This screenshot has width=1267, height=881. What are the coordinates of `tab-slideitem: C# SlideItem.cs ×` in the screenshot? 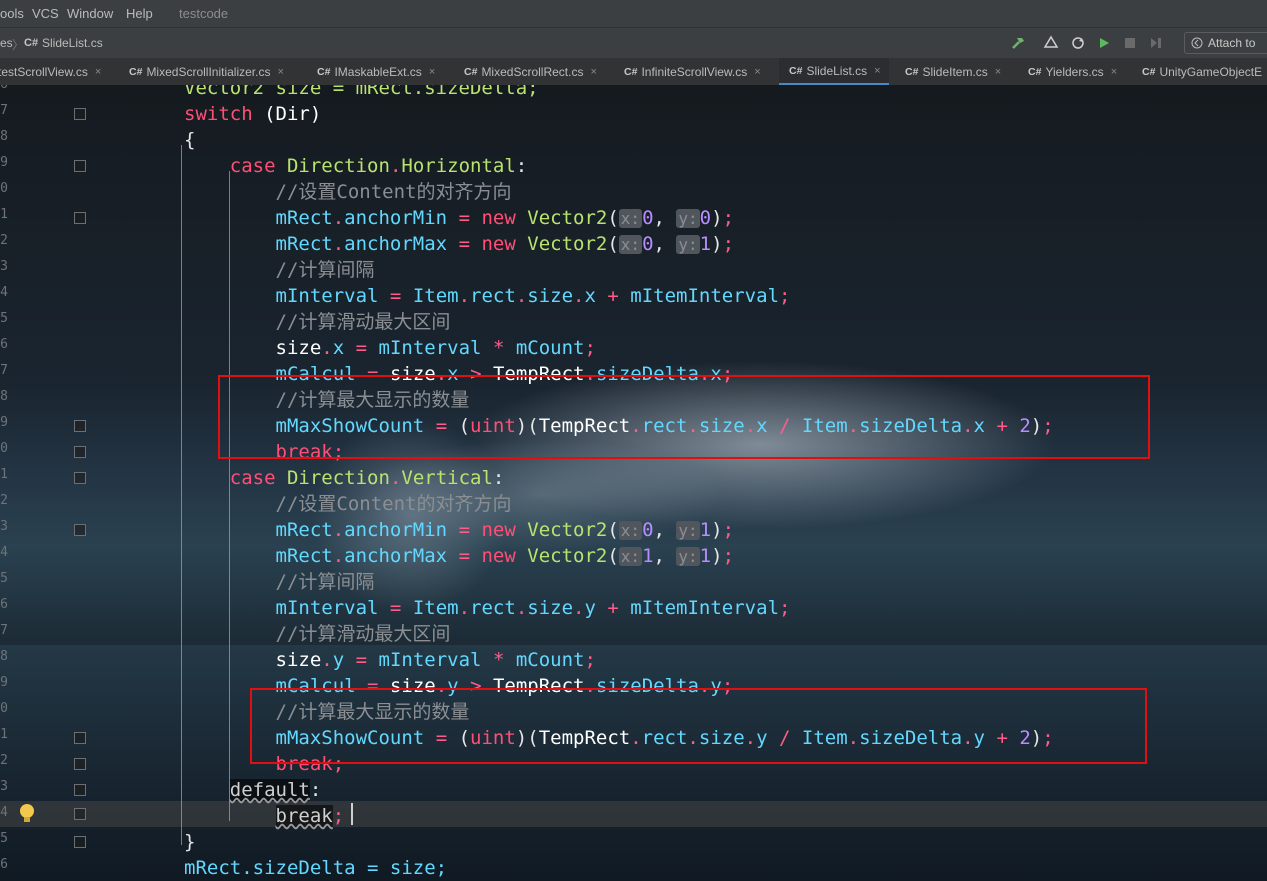 It's located at (953, 71).